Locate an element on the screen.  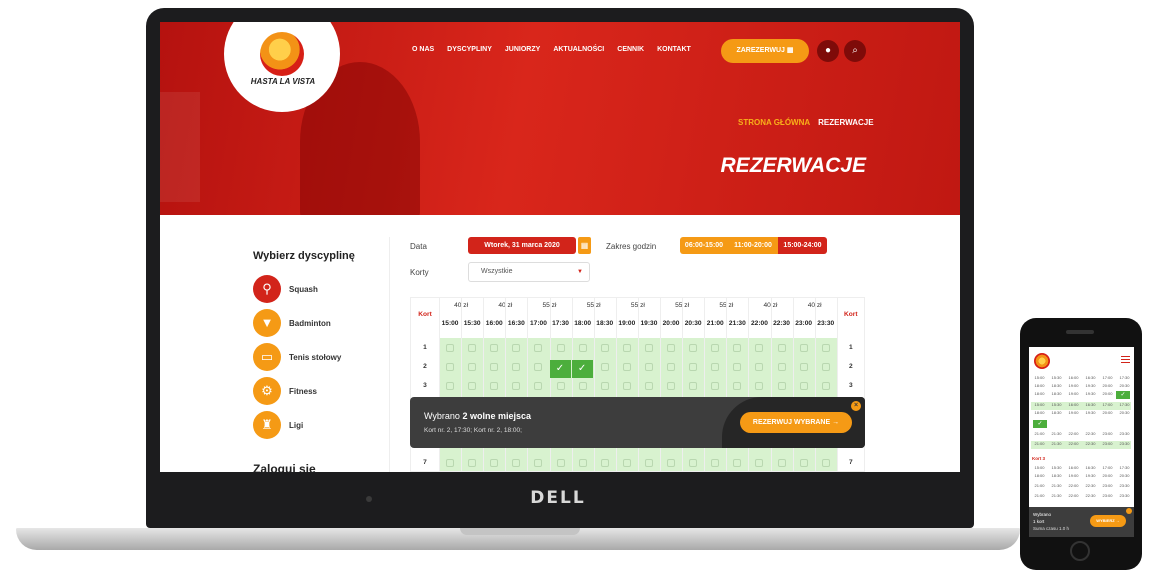
hamburger-menu-icon is located at coordinates (1125, 359).